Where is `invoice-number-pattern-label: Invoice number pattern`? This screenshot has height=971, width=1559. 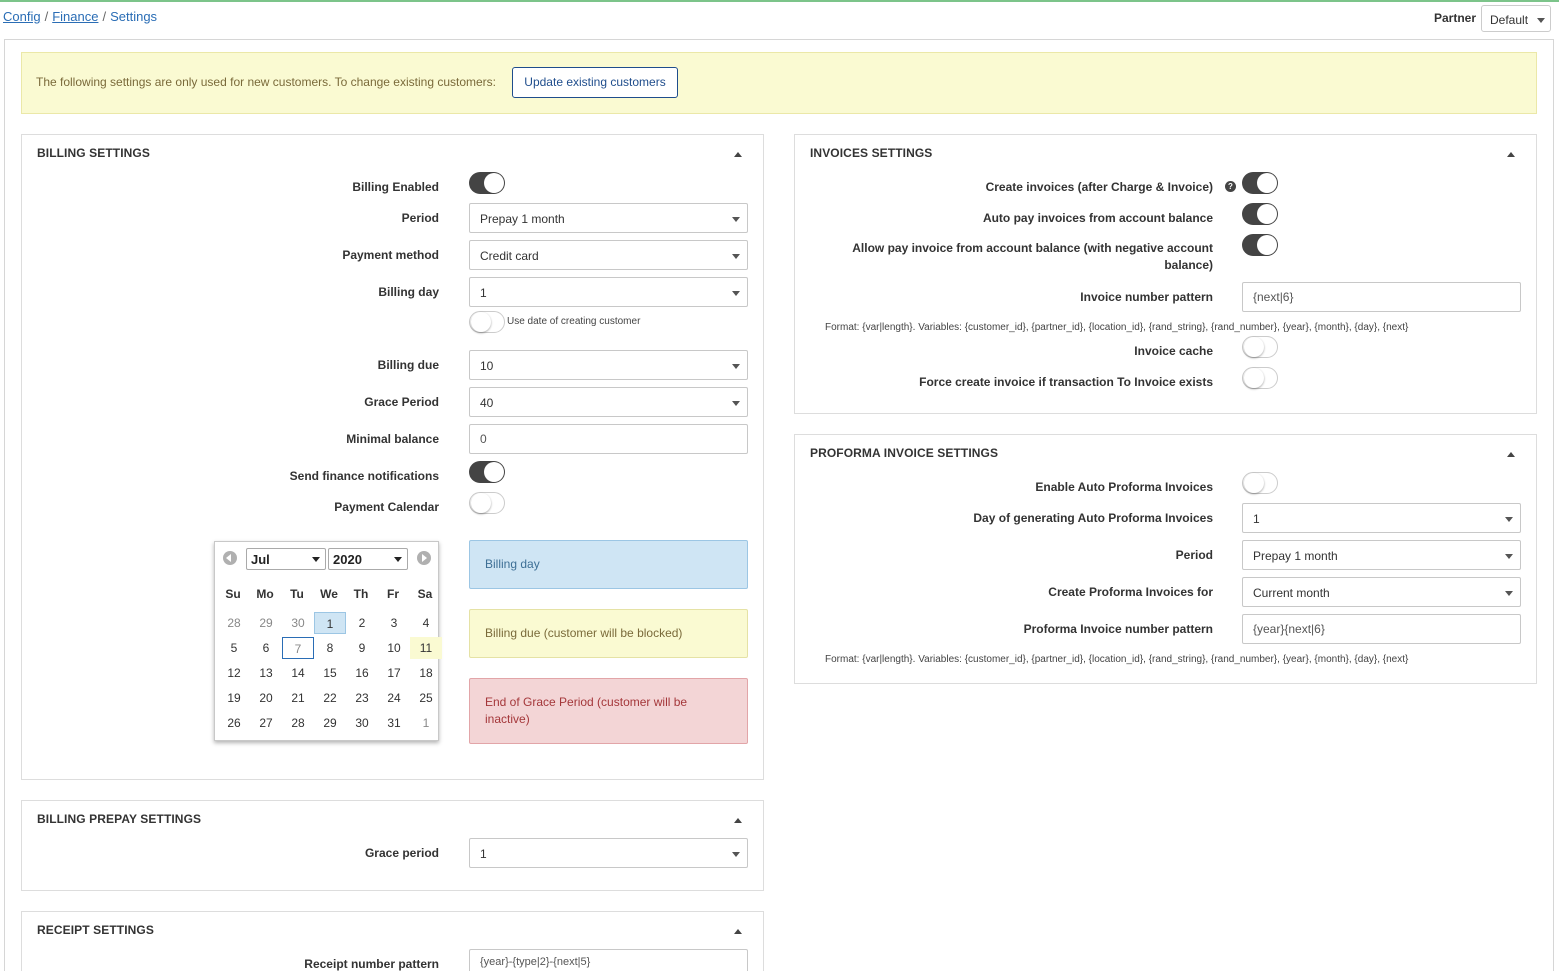 invoice-number-pattern-label: Invoice number pattern is located at coordinates (1146, 297).